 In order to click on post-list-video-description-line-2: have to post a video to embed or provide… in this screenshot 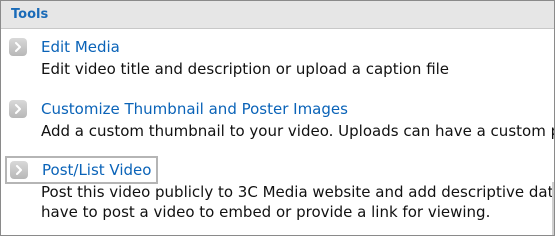, I will do `click(266, 212)`.